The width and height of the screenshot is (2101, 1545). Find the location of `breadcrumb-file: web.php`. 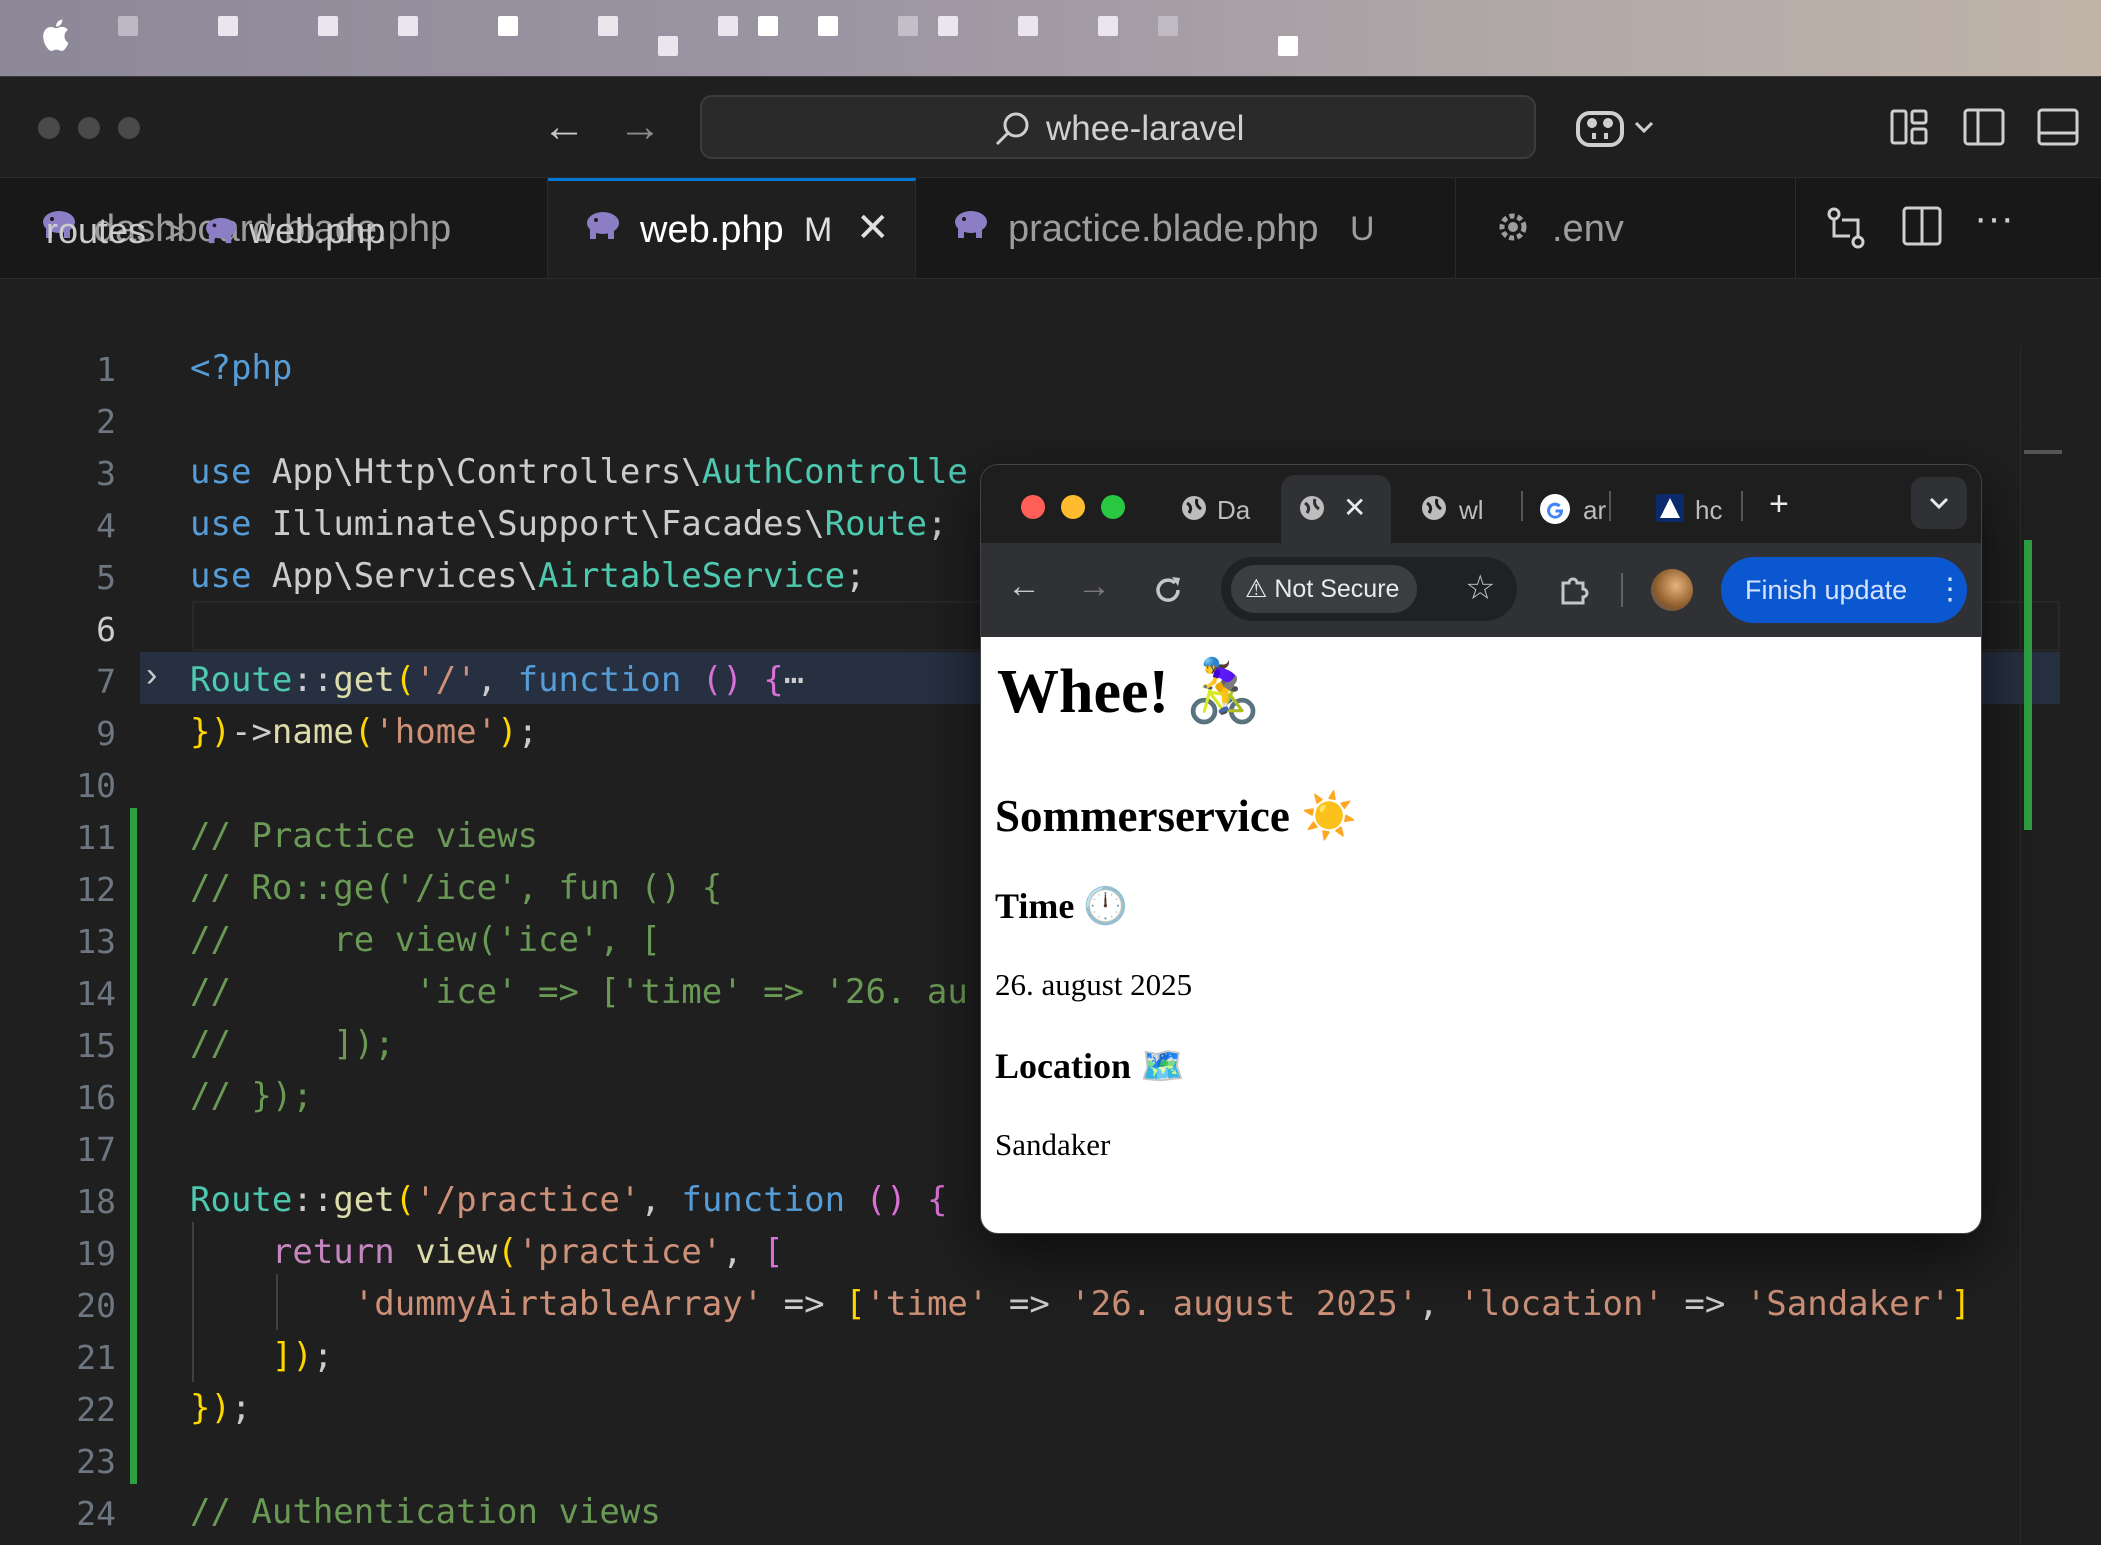

breadcrumb-file: web.php is located at coordinates (317, 230).